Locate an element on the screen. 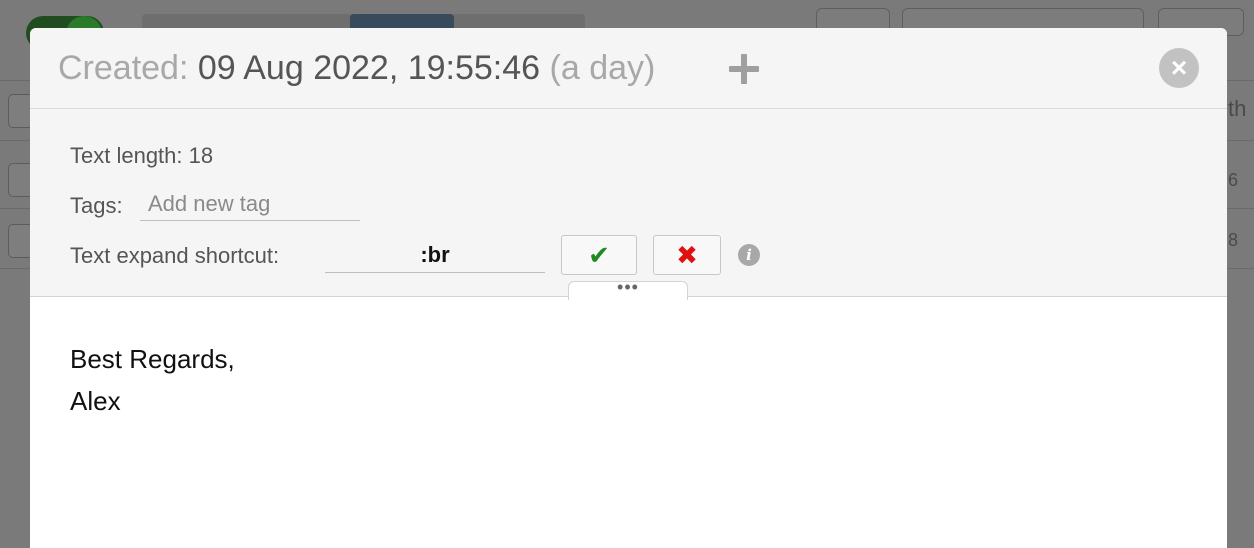 Image resolution: width=1254 pixels, height=548 pixels. background-cell: 8 is located at coordinates (1233, 240).